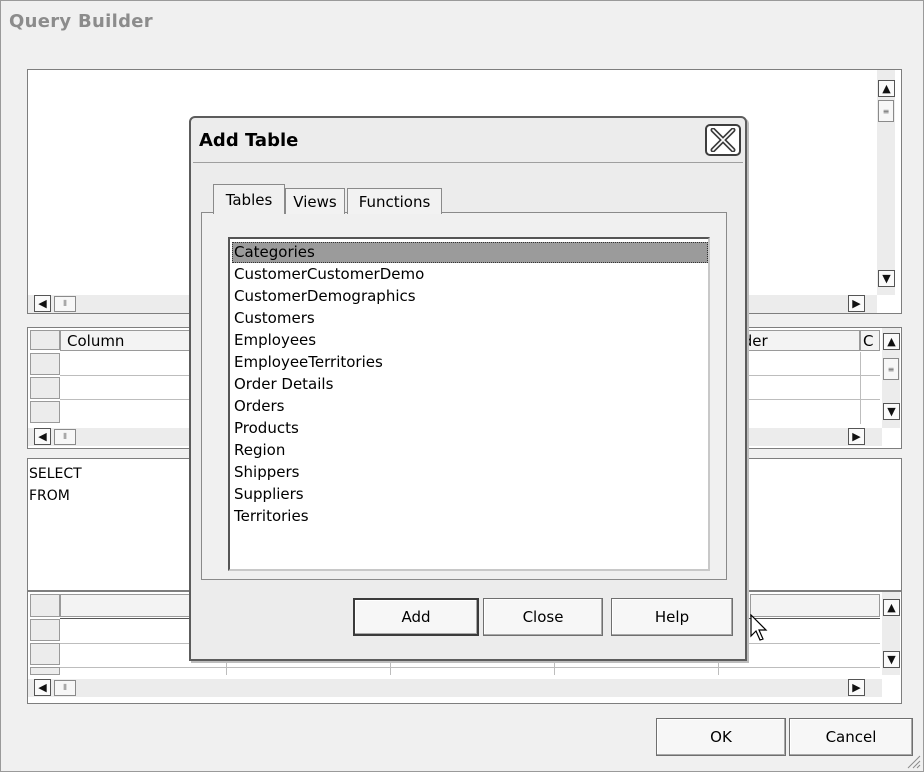 Image resolution: width=924 pixels, height=772 pixels. I want to click on dialog-title: Add Table, so click(249, 140).